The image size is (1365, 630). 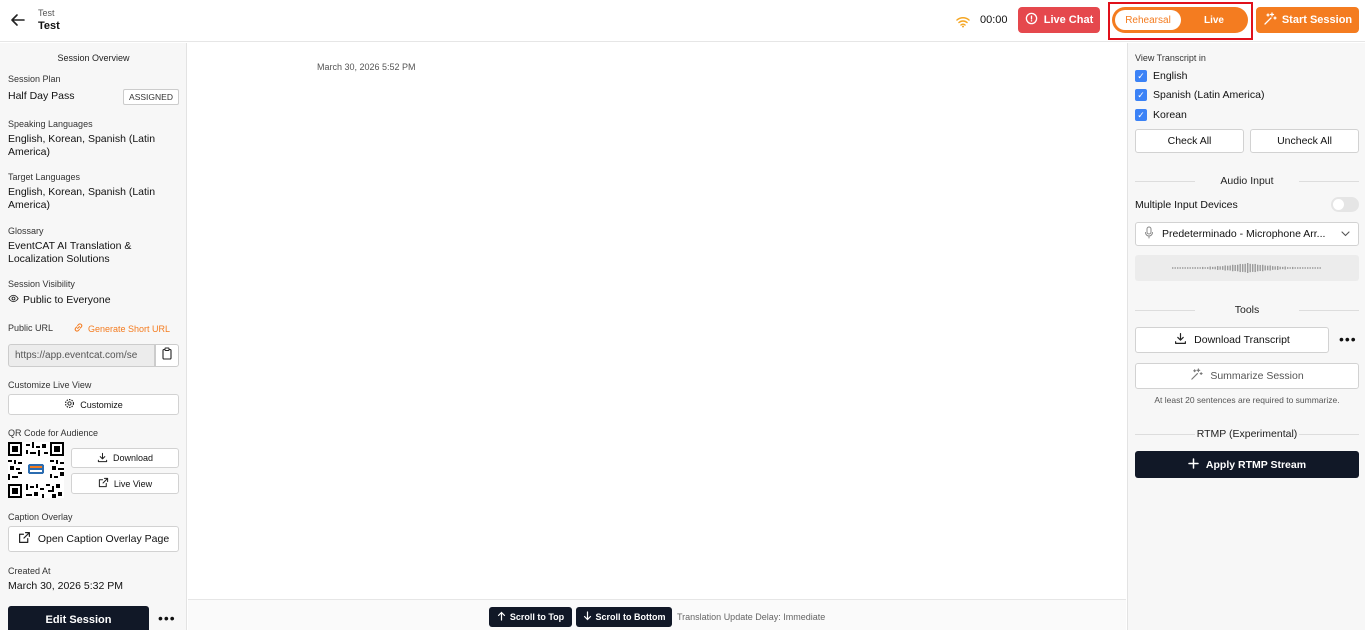 What do you see at coordinates (101, 404) in the screenshot?
I see `customize-button-label: Customize` at bounding box center [101, 404].